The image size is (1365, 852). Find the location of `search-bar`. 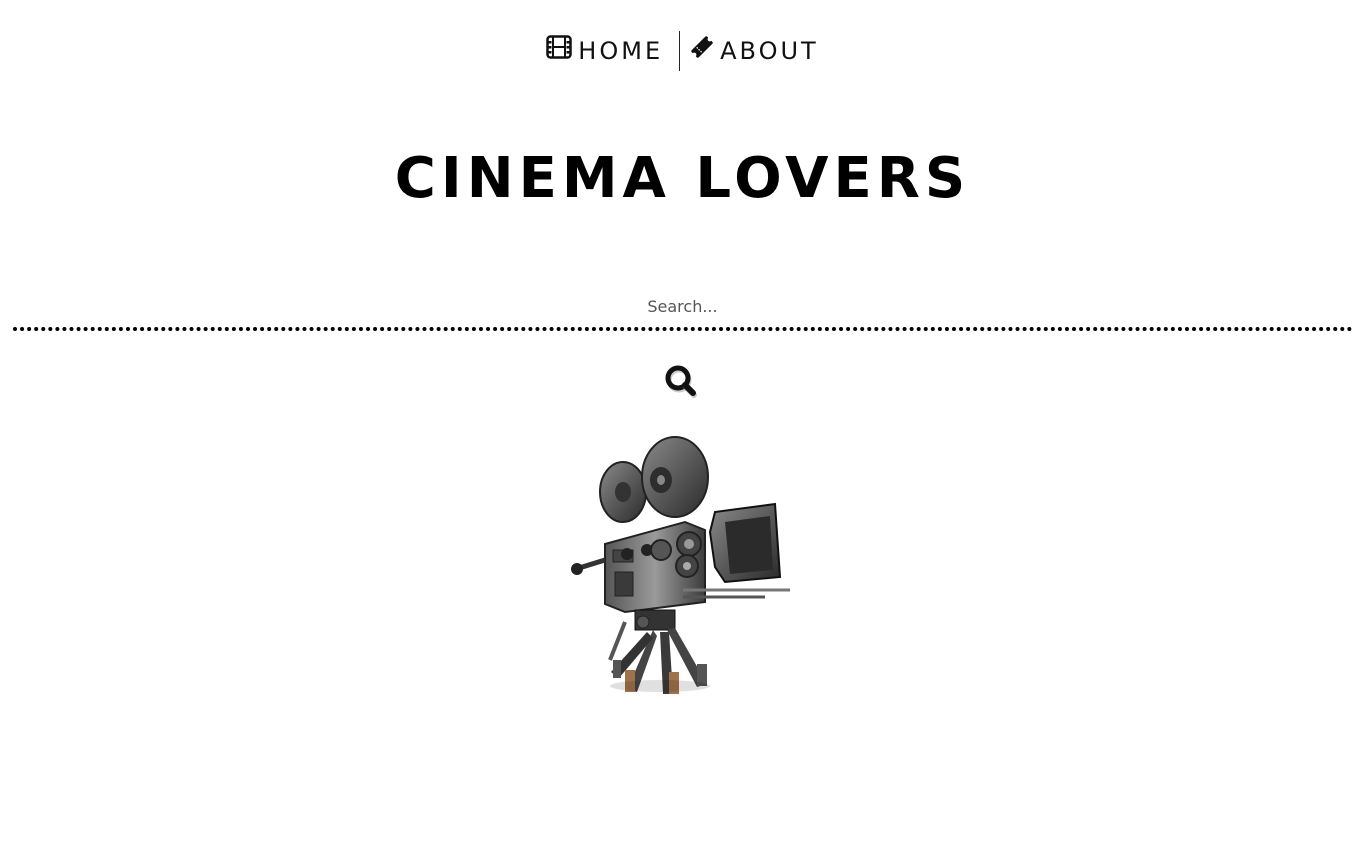

search-bar is located at coordinates (682, 310).